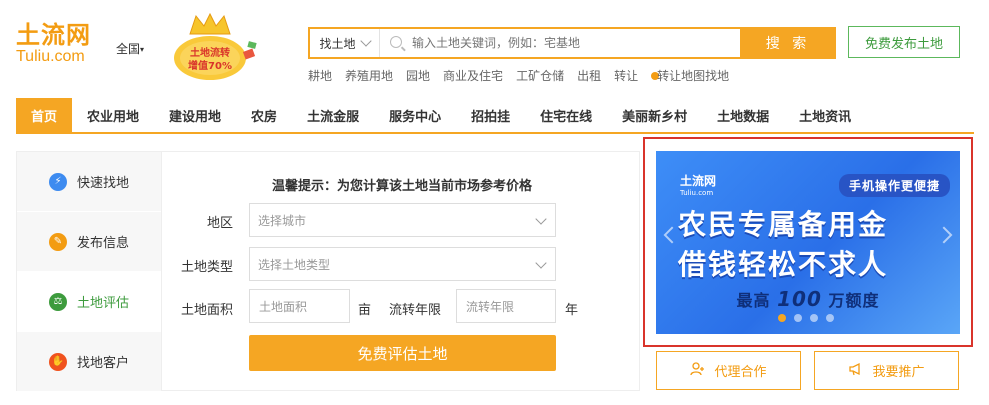 This screenshot has height=405, width=989. What do you see at coordinates (206, 267) in the screenshot?
I see `land-type-label: 土地类型` at bounding box center [206, 267].